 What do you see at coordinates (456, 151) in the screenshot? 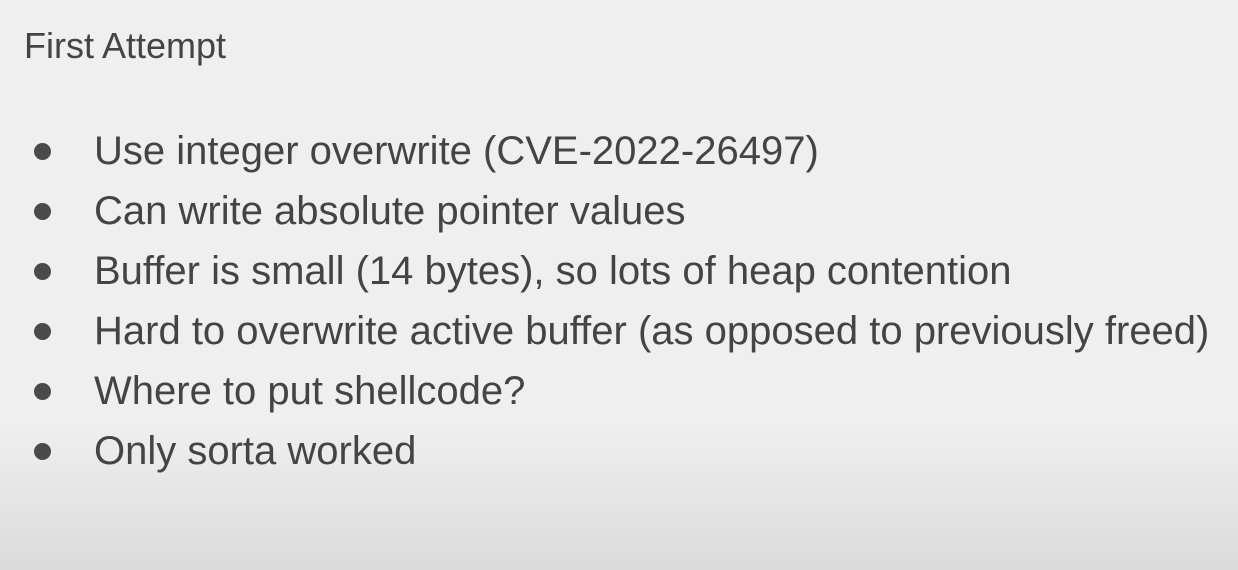
I see `bullet-text: Use integer overwrite (CVE-2022-26497)` at bounding box center [456, 151].